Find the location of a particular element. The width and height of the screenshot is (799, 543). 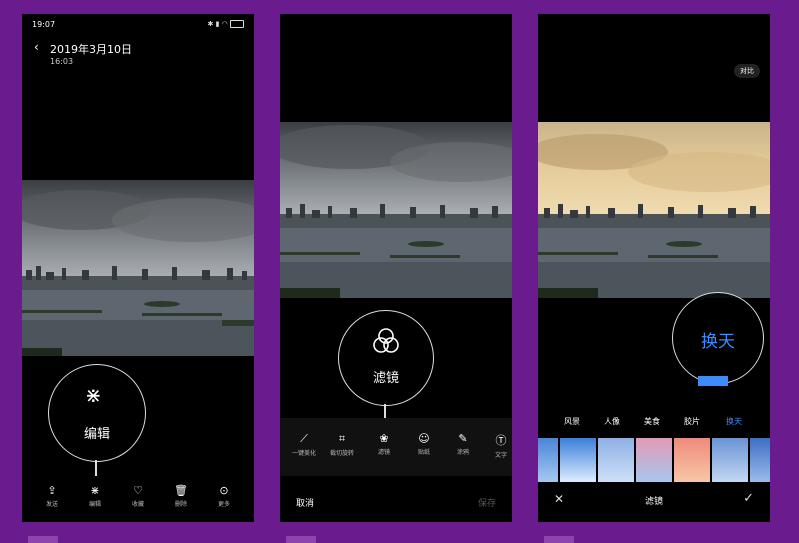

check-icon: ✓ is located at coordinates (748, 498).